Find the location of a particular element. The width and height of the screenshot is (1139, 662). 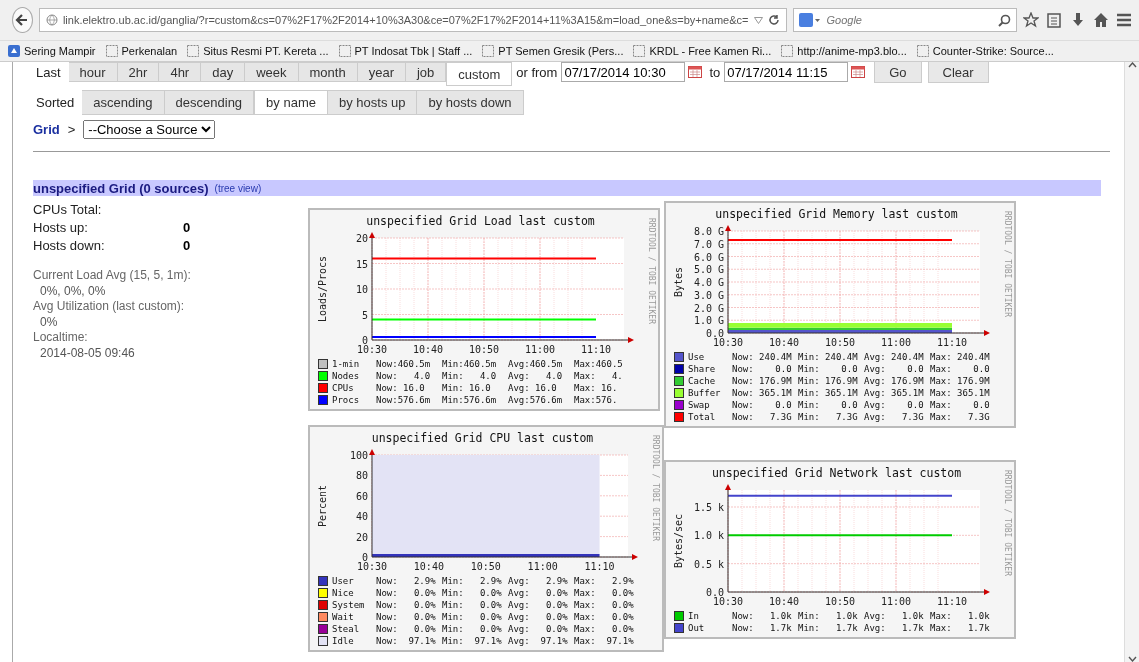

from-label: or from is located at coordinates (537, 72).